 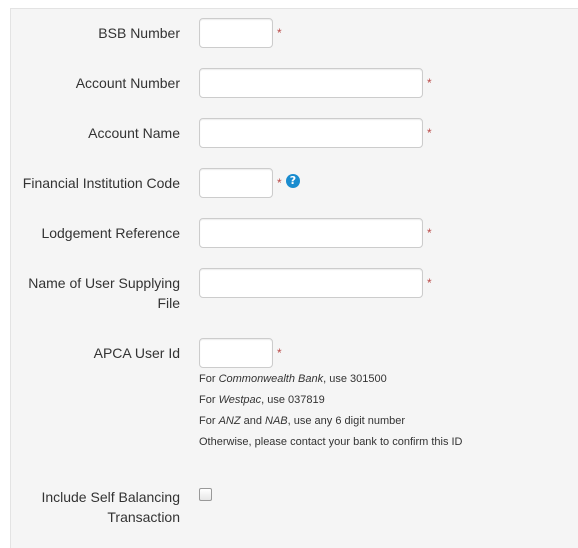 I want to click on user-supplying-label: Name of User Supplying File, so click(x=95, y=293).